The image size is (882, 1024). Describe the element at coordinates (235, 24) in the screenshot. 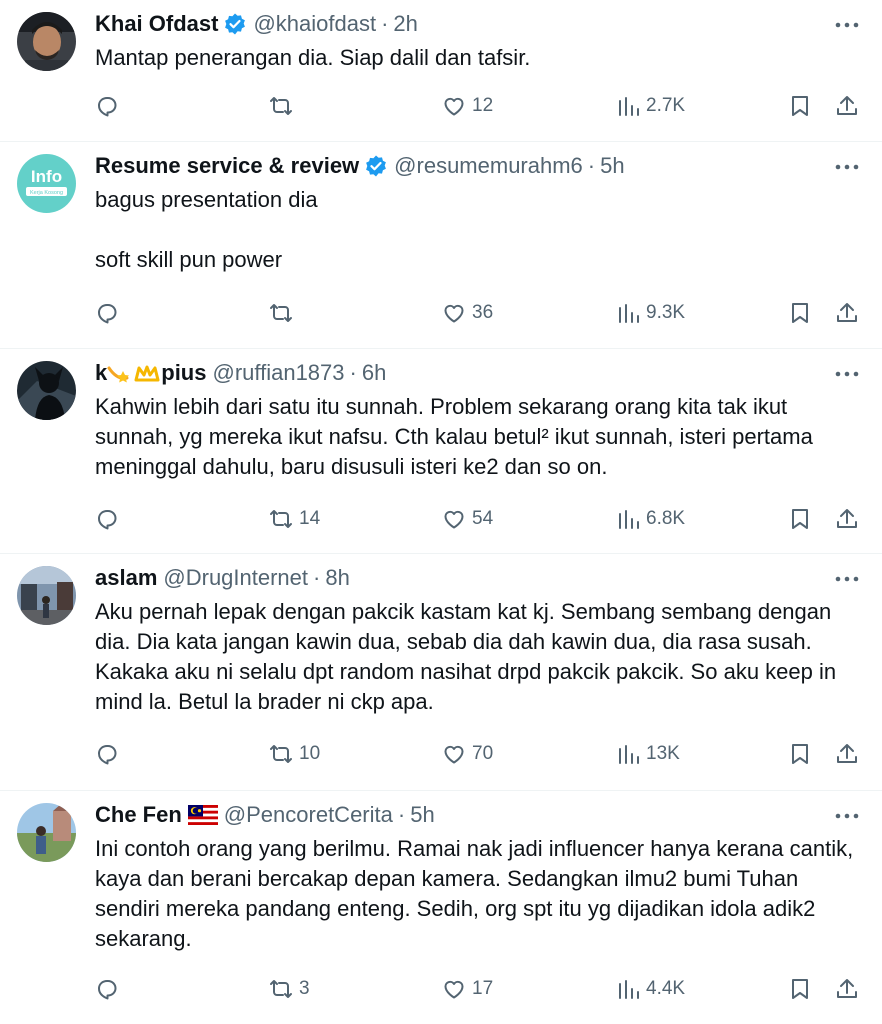

I see `verified-badge-icon` at that location.